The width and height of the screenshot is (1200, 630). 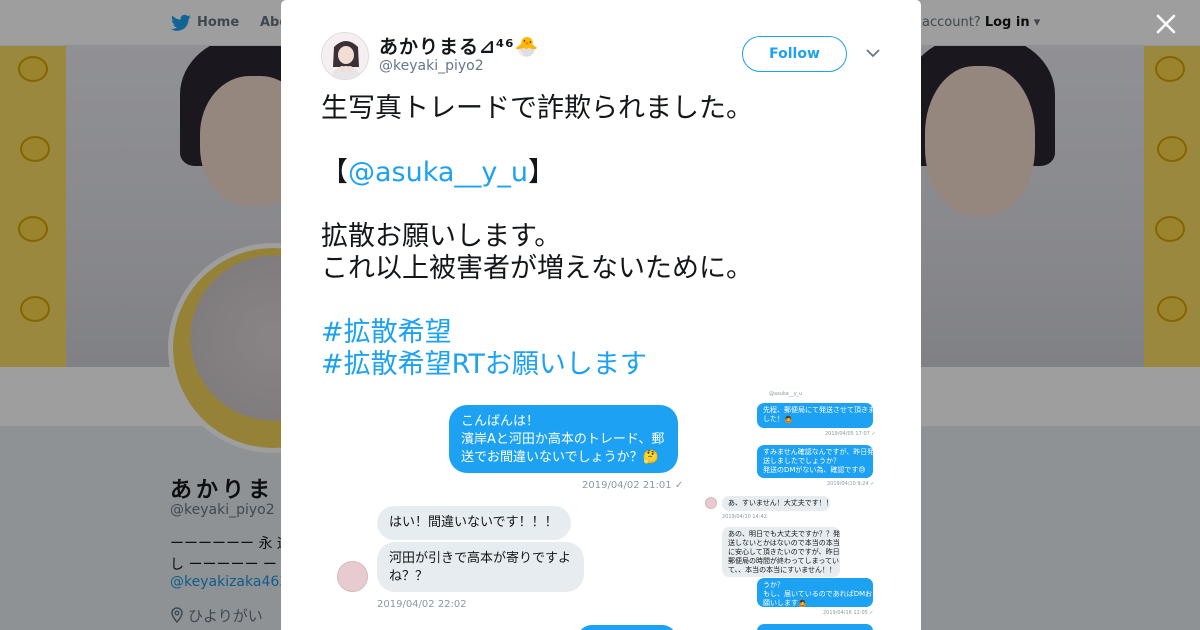 What do you see at coordinates (542, 172) in the screenshot?
I see `bracket-close: 】` at bounding box center [542, 172].